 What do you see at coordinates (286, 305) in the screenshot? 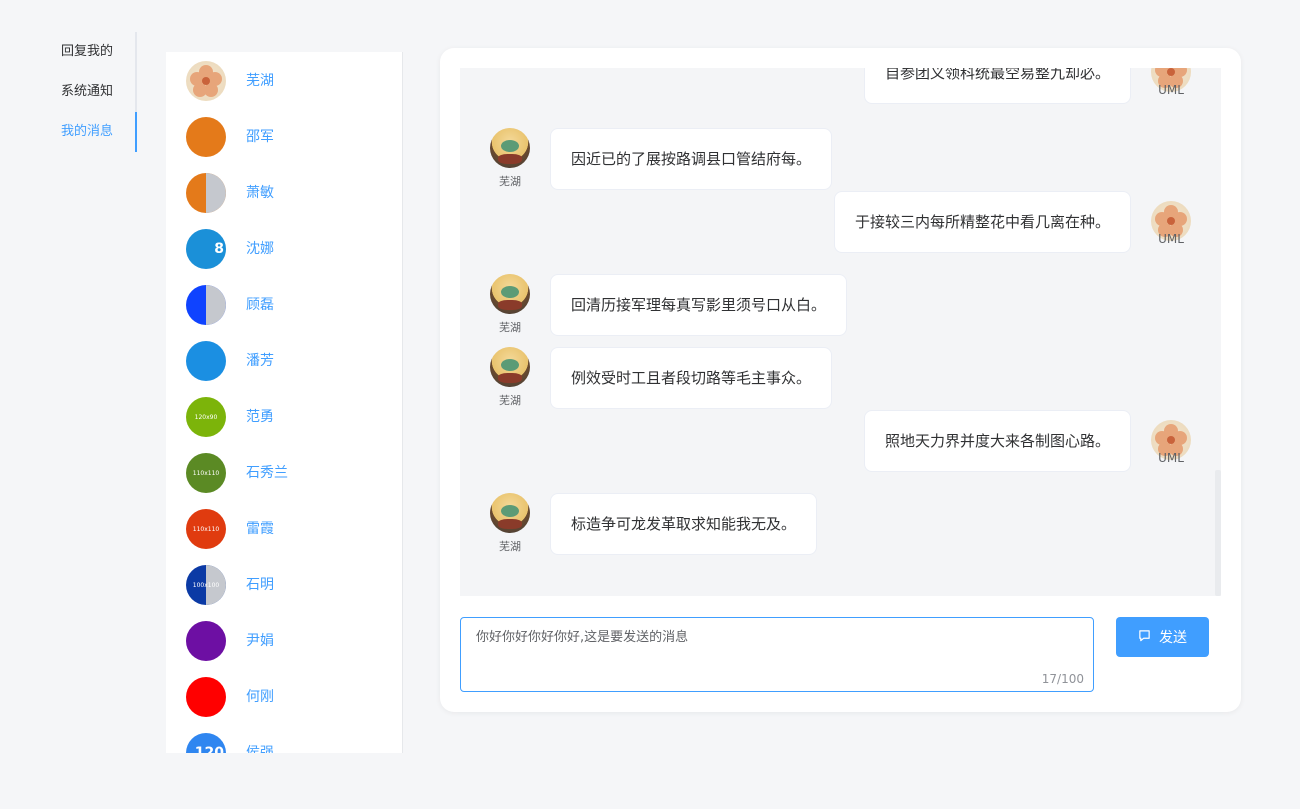
I see `contact-item: 顾磊` at bounding box center [286, 305].